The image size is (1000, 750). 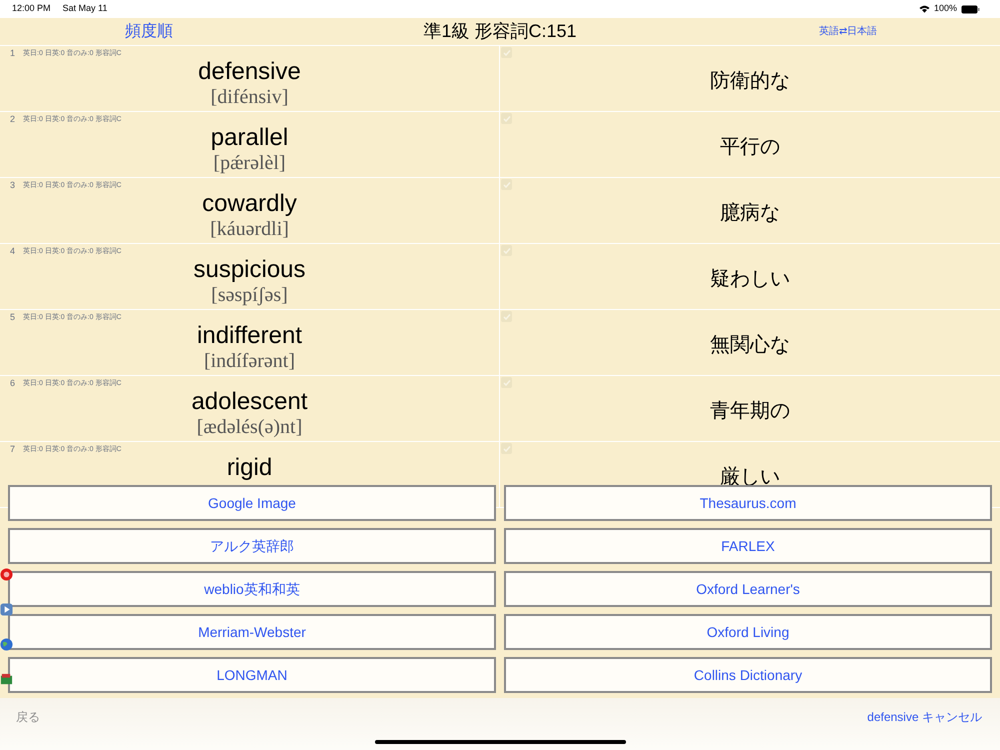 What do you see at coordinates (252, 503) in the screenshot?
I see `dictionary-link-button: Google Image` at bounding box center [252, 503].